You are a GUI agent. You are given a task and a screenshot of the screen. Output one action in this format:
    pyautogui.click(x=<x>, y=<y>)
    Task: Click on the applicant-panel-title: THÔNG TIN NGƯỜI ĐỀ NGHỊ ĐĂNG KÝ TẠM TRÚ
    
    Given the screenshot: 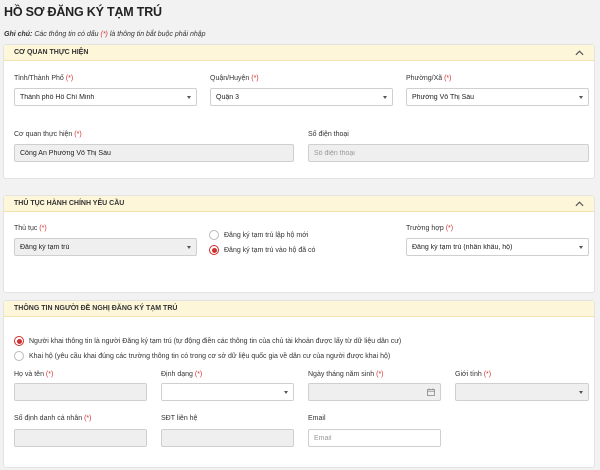 What is the action you would take?
    pyautogui.click(x=96, y=308)
    